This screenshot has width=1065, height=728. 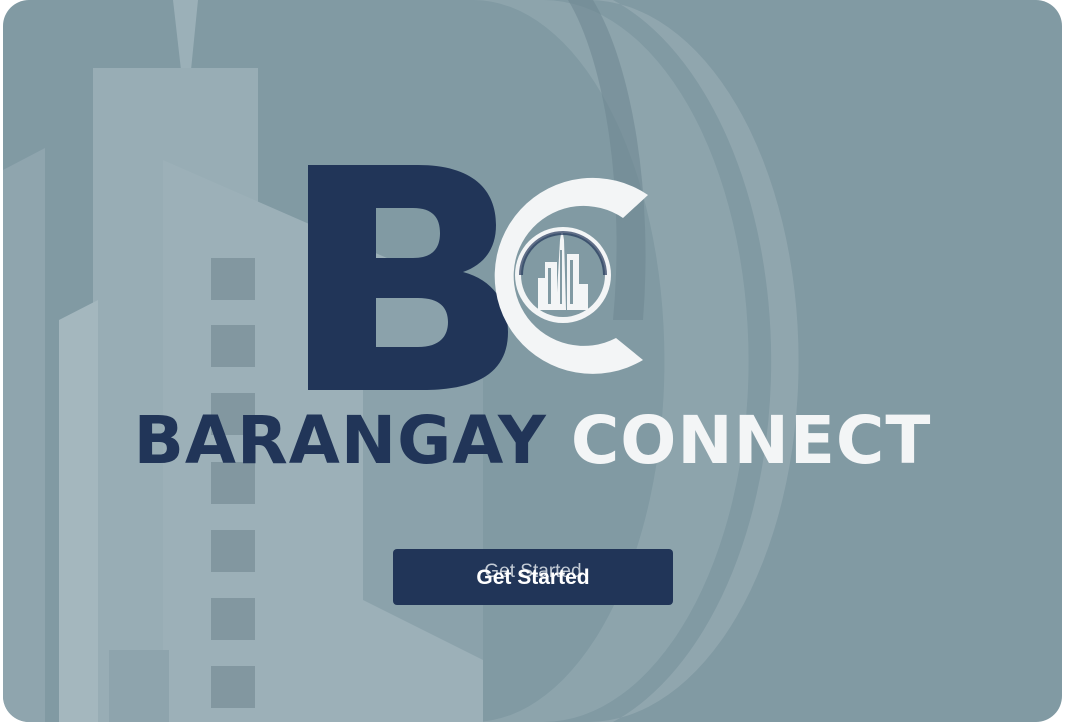 I want to click on get-started-button: Get Started Get Started, so click(x=533, y=577).